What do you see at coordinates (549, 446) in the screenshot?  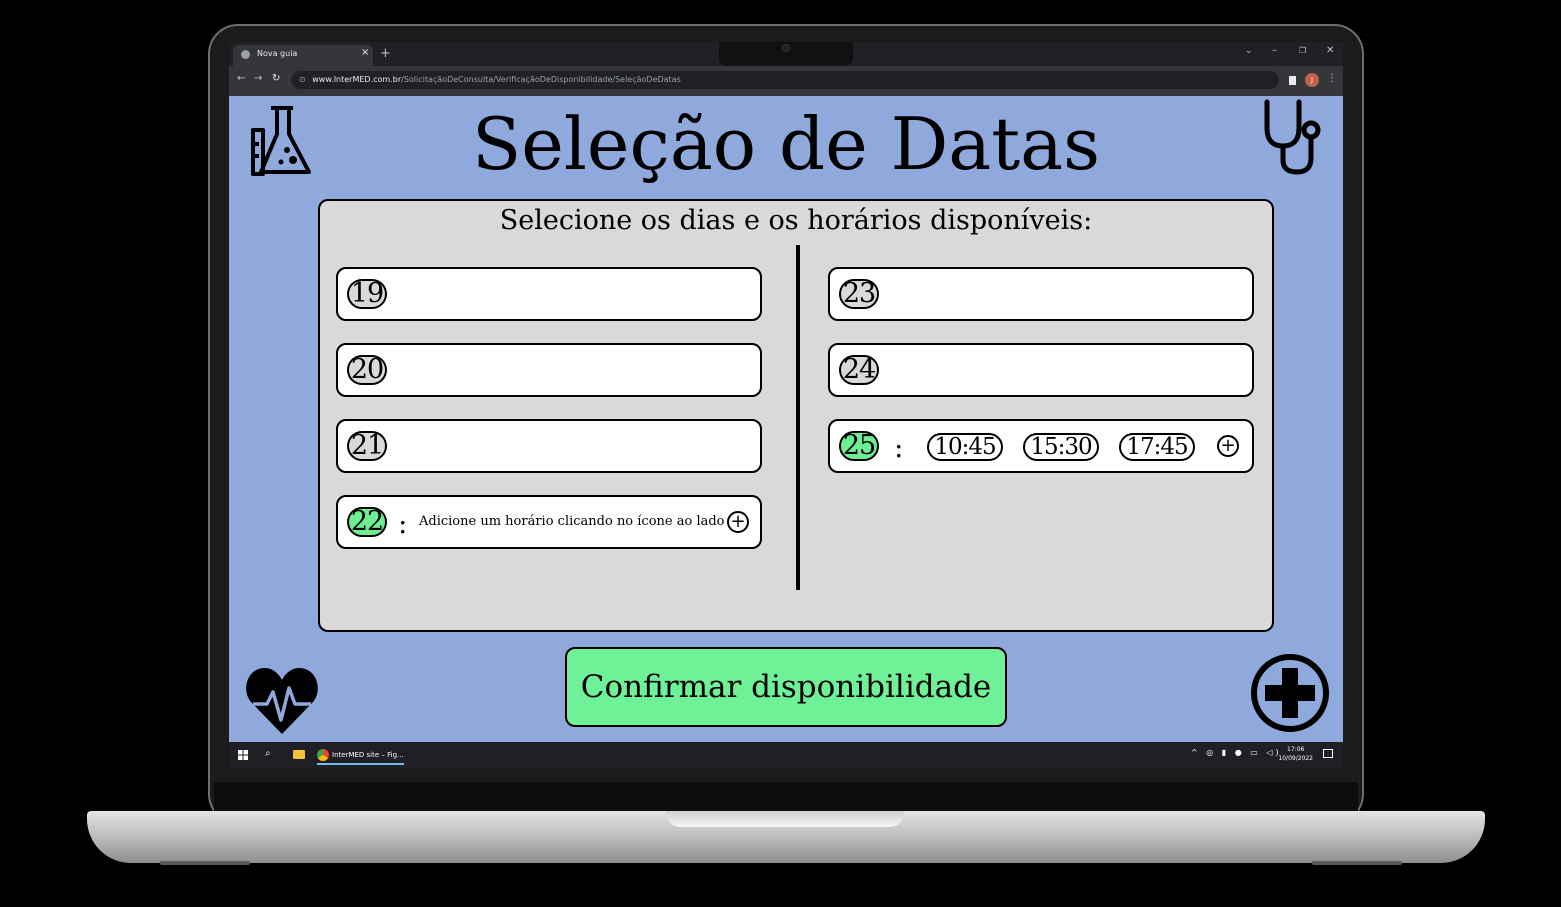 I see `day-row-21: 21` at bounding box center [549, 446].